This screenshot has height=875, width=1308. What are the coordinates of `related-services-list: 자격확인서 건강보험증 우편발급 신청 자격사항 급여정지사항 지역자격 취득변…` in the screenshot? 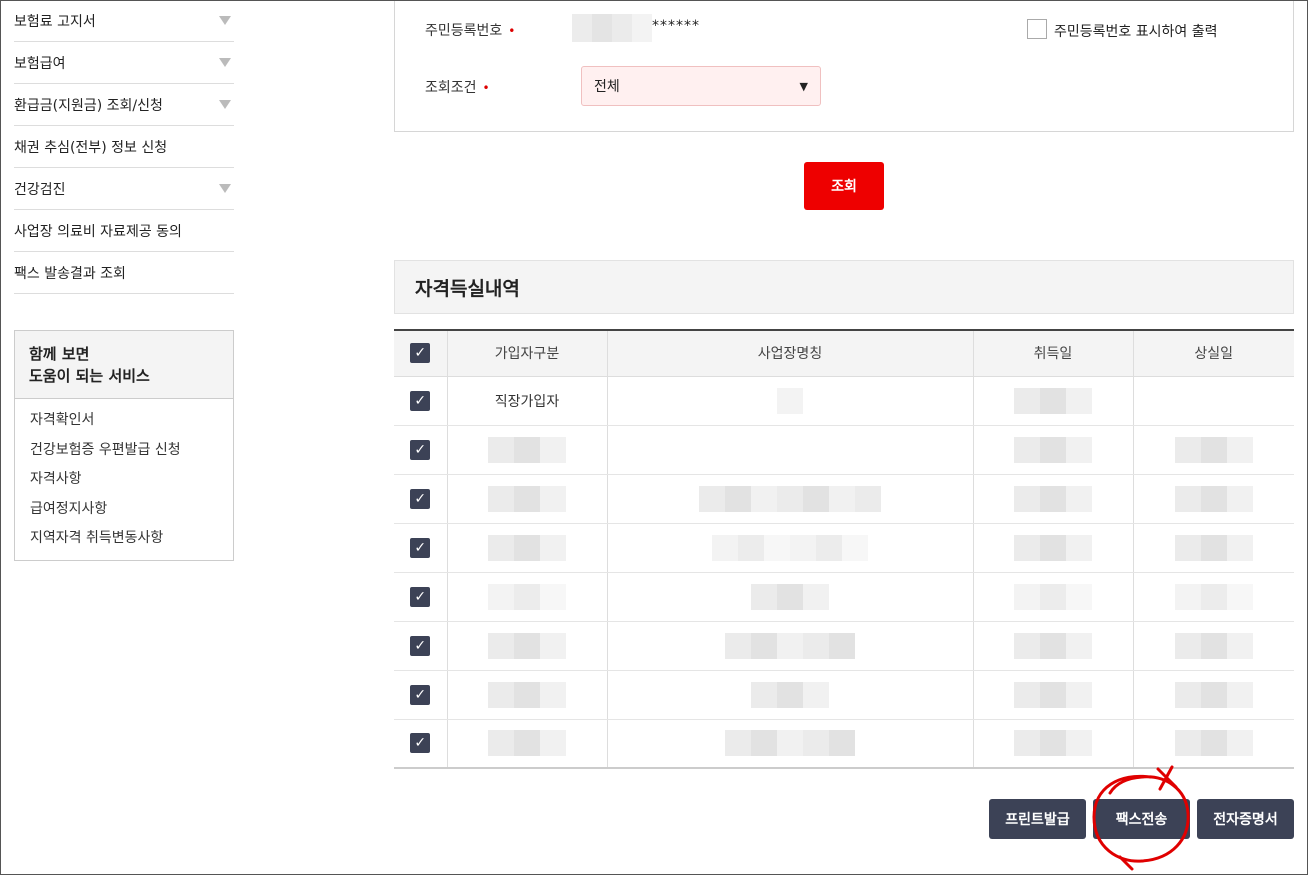 It's located at (124, 479).